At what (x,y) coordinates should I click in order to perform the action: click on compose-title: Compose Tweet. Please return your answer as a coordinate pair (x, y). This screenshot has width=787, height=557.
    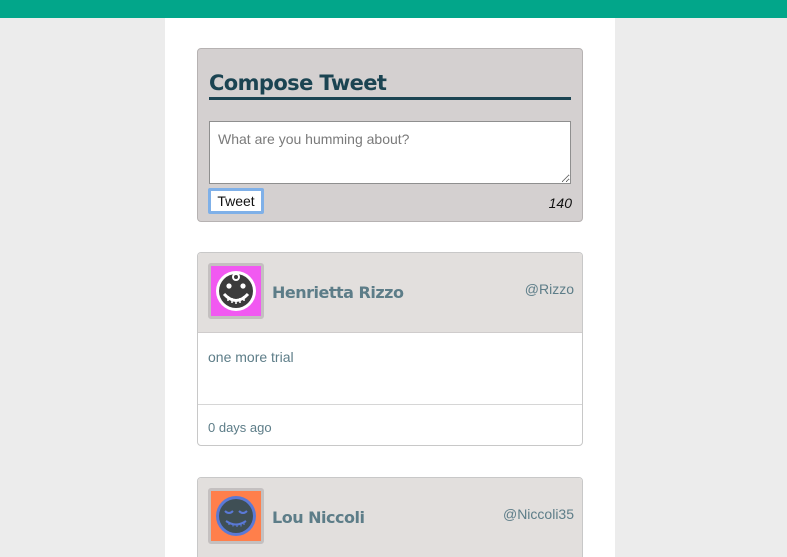
    Looking at the image, I should click on (390, 85).